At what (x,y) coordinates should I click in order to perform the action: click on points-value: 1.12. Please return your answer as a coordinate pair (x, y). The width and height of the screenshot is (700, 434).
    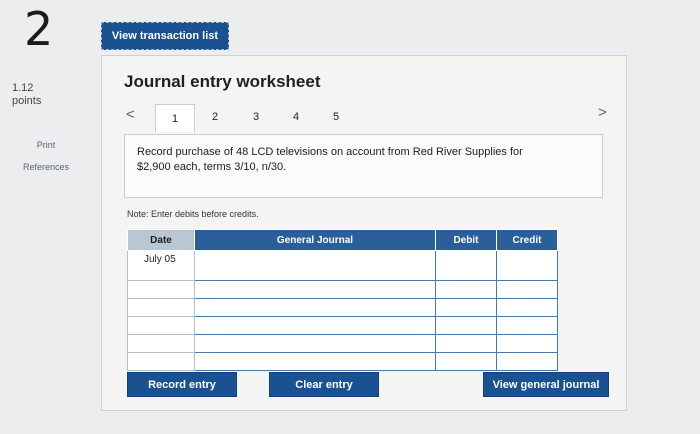
    Looking at the image, I should click on (23, 88).